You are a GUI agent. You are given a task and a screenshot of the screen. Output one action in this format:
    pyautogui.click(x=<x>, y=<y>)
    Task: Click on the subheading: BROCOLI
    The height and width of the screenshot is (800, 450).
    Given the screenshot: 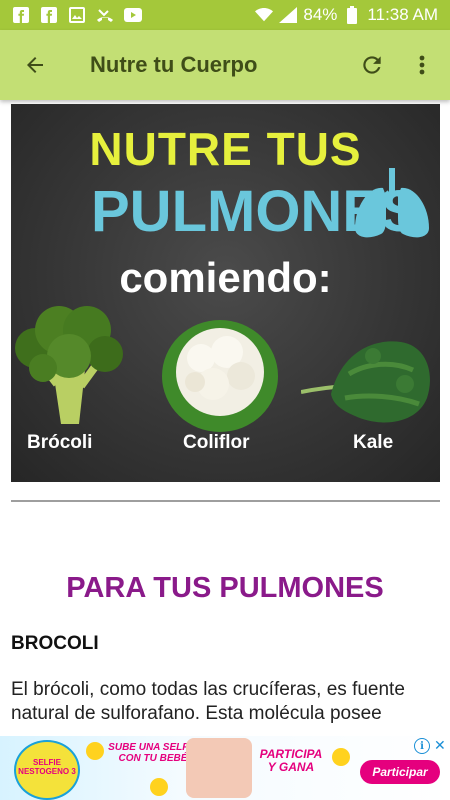 What is the action you would take?
    pyautogui.click(x=55, y=643)
    